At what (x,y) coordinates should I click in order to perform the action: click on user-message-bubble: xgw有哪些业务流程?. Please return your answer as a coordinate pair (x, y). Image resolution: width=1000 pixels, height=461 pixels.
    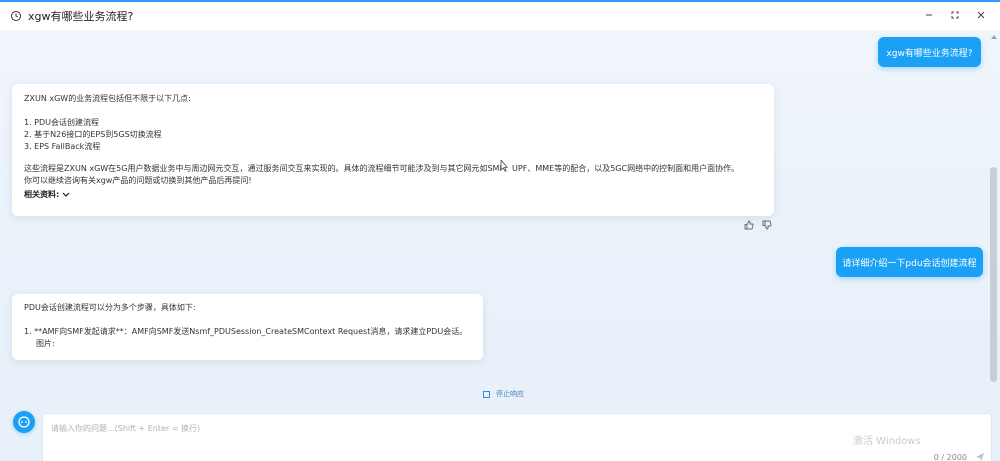
    Looking at the image, I should click on (929, 52).